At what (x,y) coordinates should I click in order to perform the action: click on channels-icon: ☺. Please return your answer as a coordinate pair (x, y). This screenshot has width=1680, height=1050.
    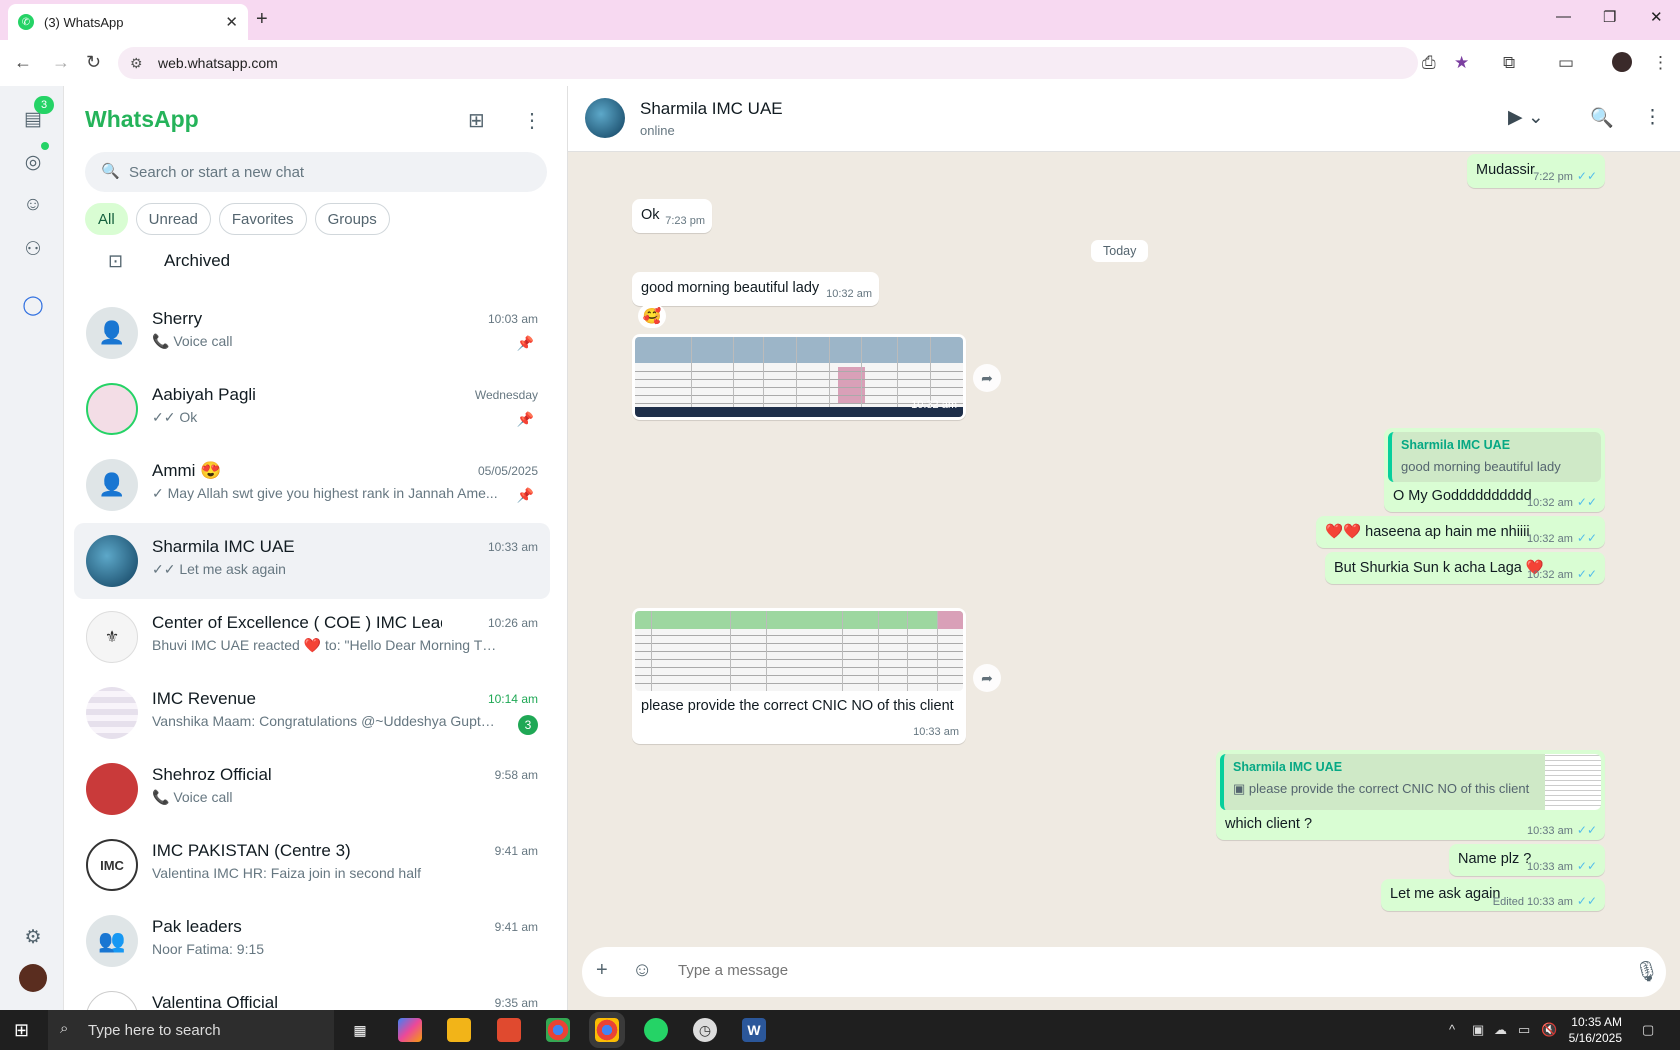
    Looking at the image, I should click on (33, 205).